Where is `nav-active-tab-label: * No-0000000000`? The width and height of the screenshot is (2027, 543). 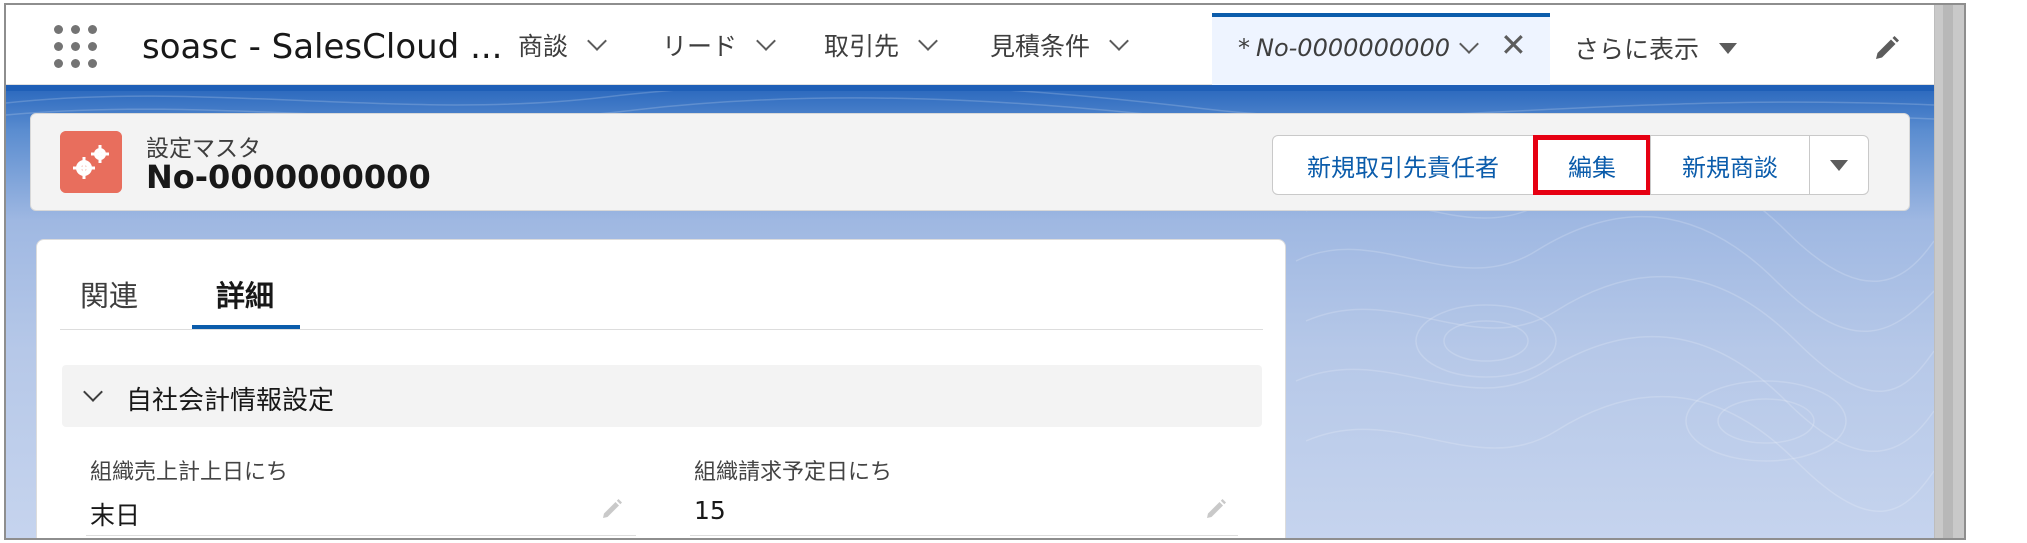
nav-active-tab-label: * No-0000000000 is located at coordinates (1344, 48).